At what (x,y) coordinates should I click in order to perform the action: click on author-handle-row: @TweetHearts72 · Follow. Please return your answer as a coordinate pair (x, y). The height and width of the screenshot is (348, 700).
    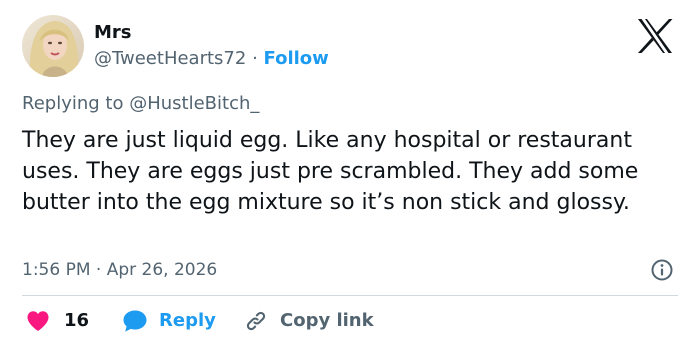
    Looking at the image, I should click on (211, 59).